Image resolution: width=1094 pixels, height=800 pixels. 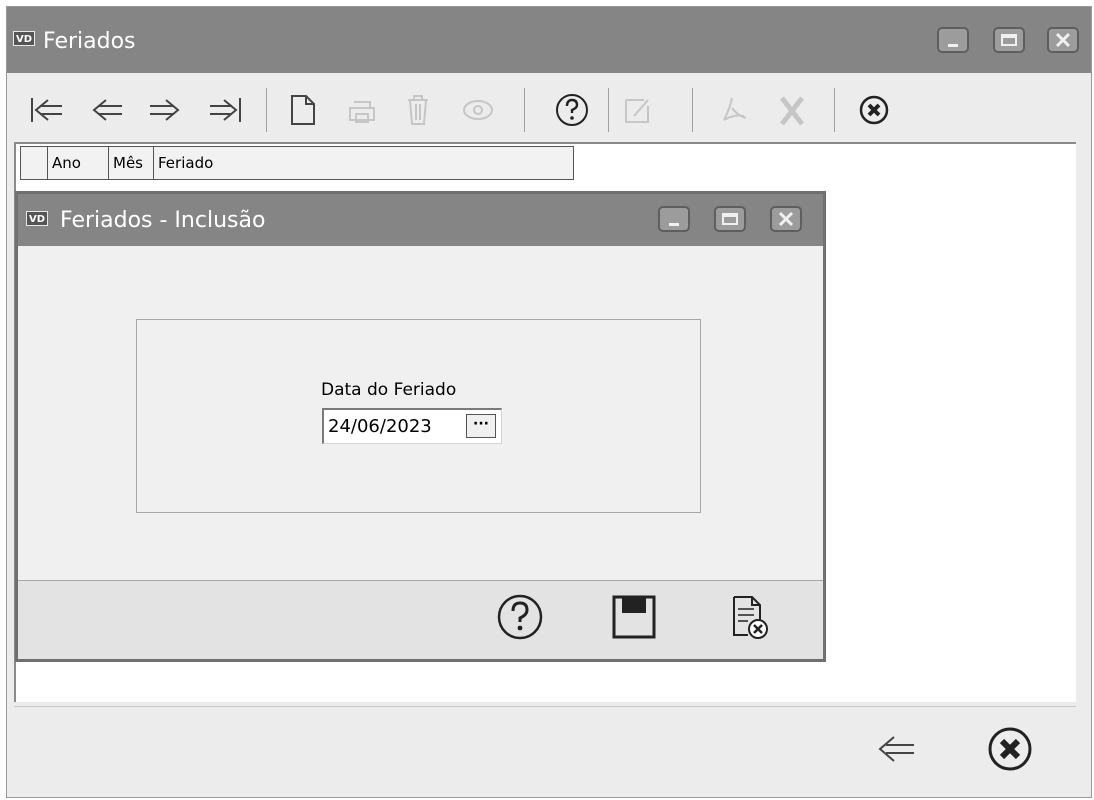 I want to click on previous-record-icon, so click(x=107, y=110).